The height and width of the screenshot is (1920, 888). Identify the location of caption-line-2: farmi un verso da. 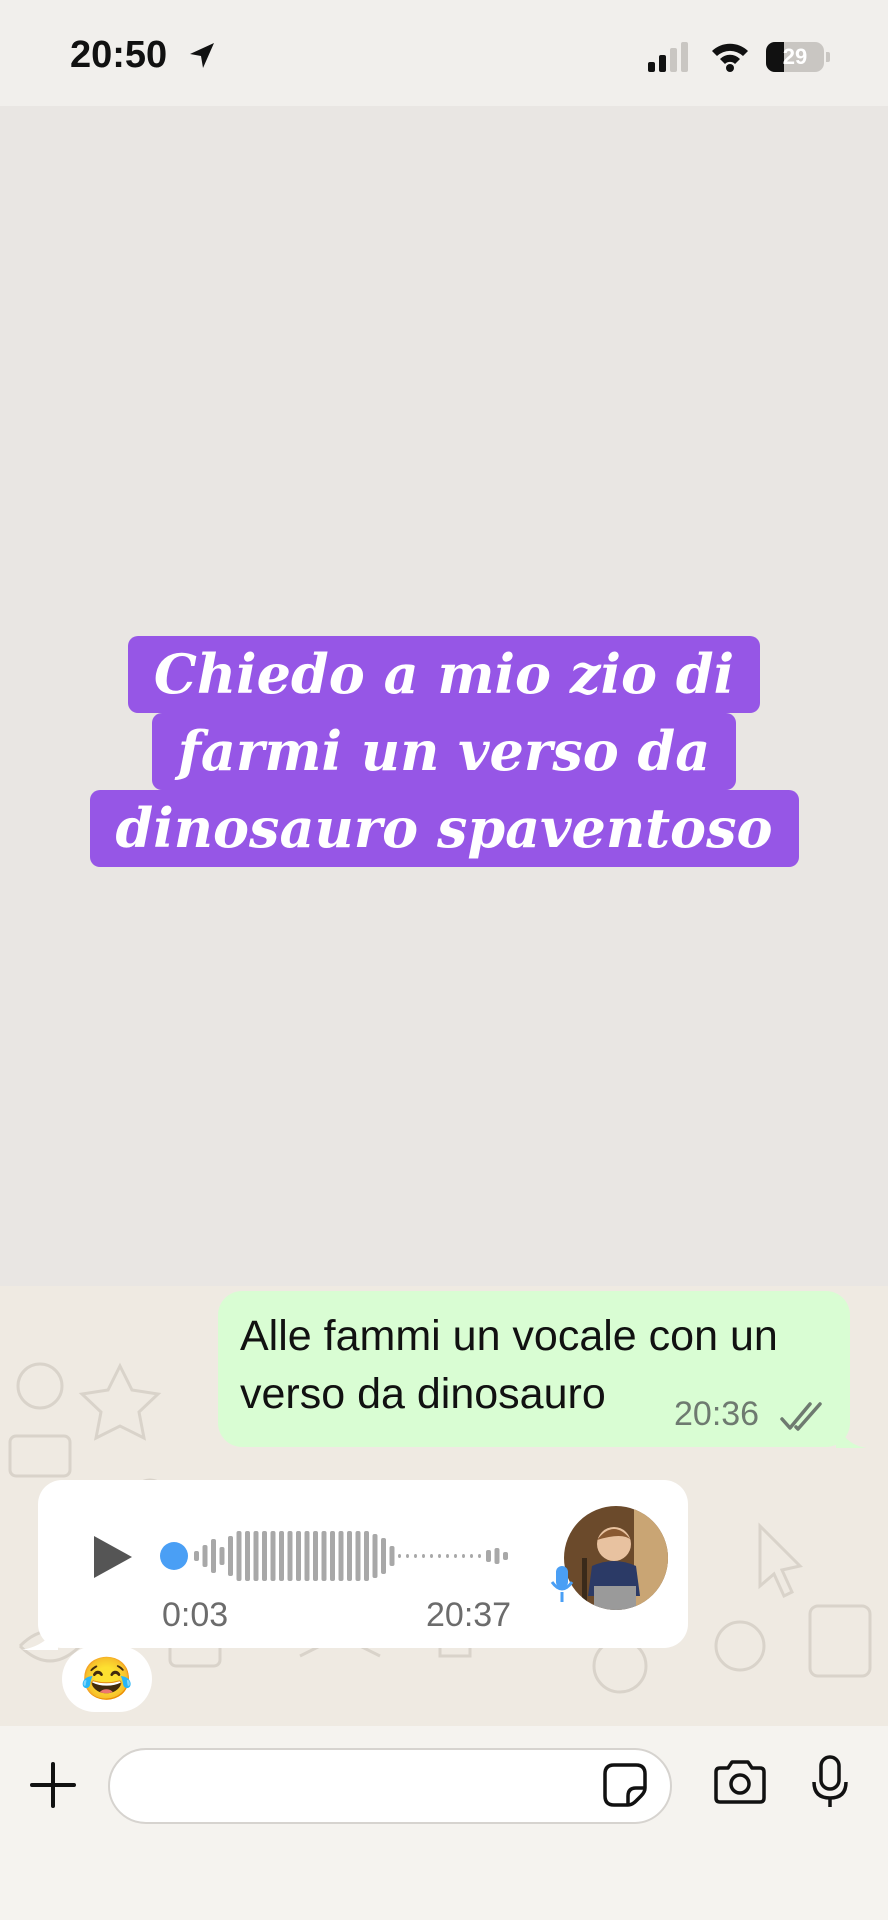
(444, 751).